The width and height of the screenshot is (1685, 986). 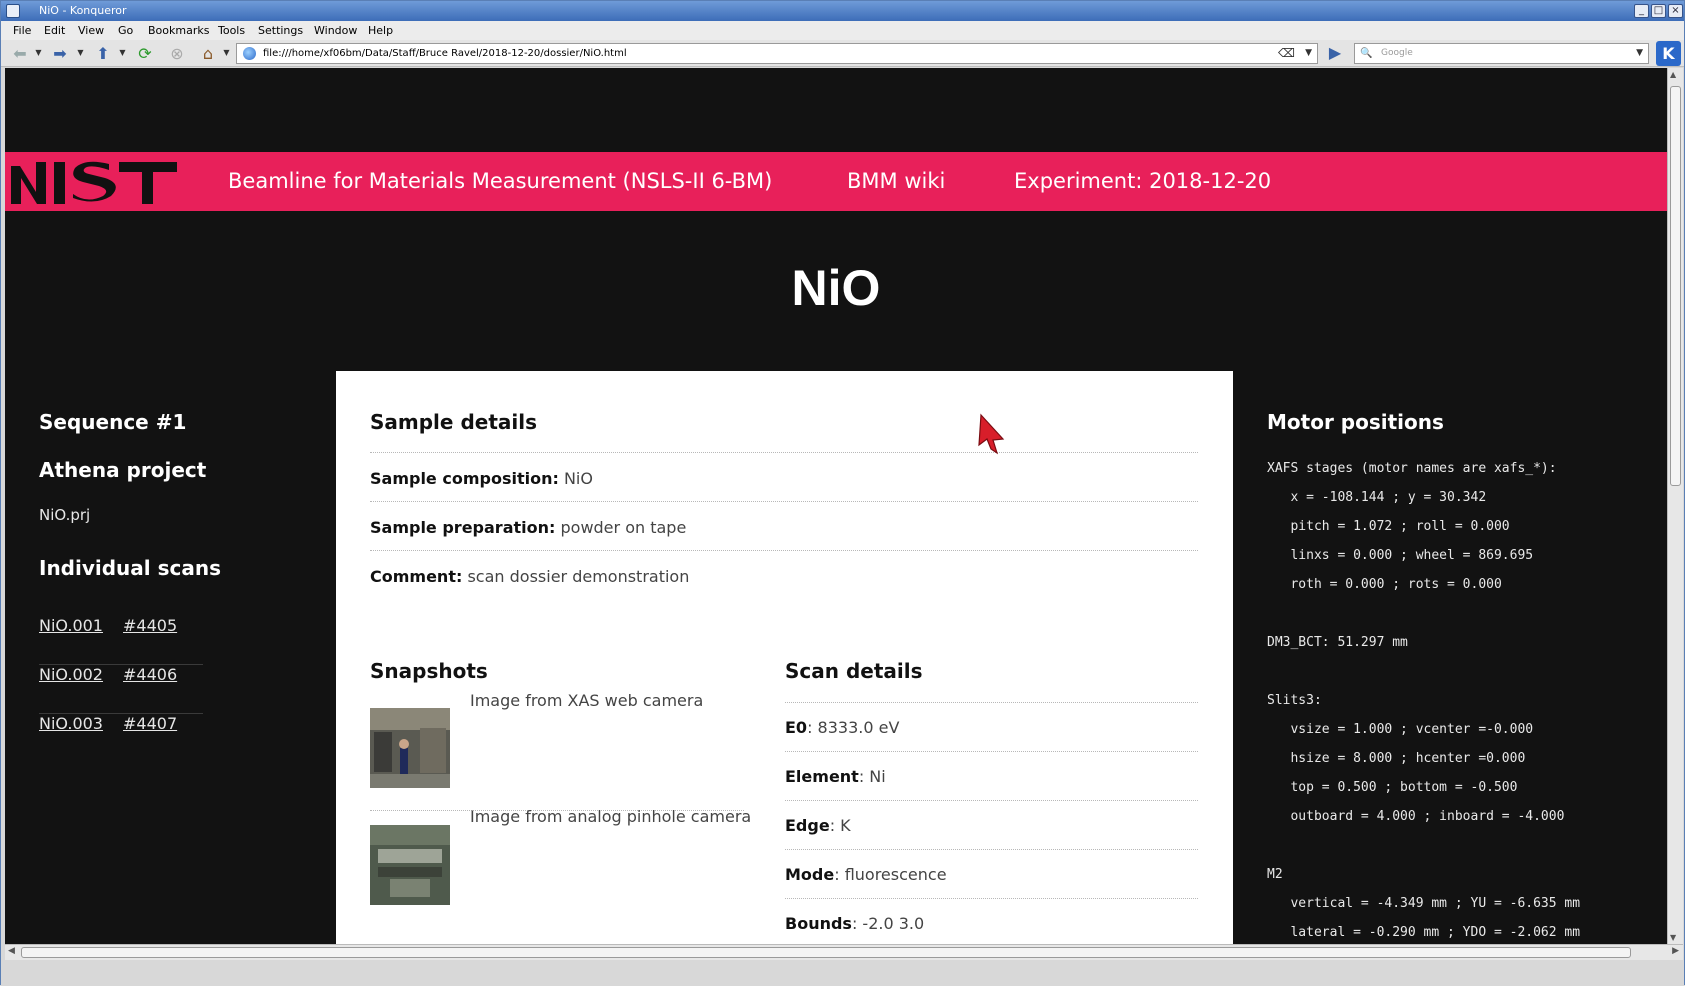 What do you see at coordinates (125, 30) in the screenshot?
I see `menu-go: Go` at bounding box center [125, 30].